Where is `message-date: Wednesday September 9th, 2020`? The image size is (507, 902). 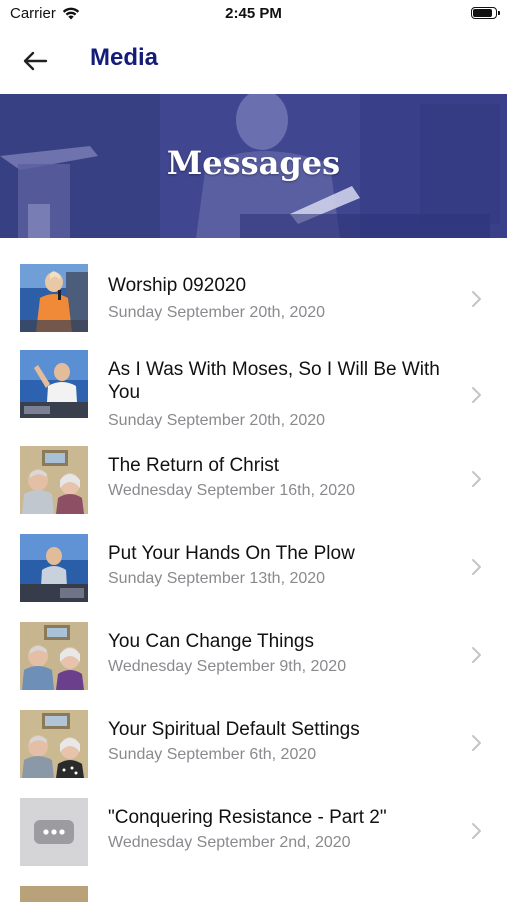
message-date: Wednesday September 9th, 2020 is located at coordinates (227, 666).